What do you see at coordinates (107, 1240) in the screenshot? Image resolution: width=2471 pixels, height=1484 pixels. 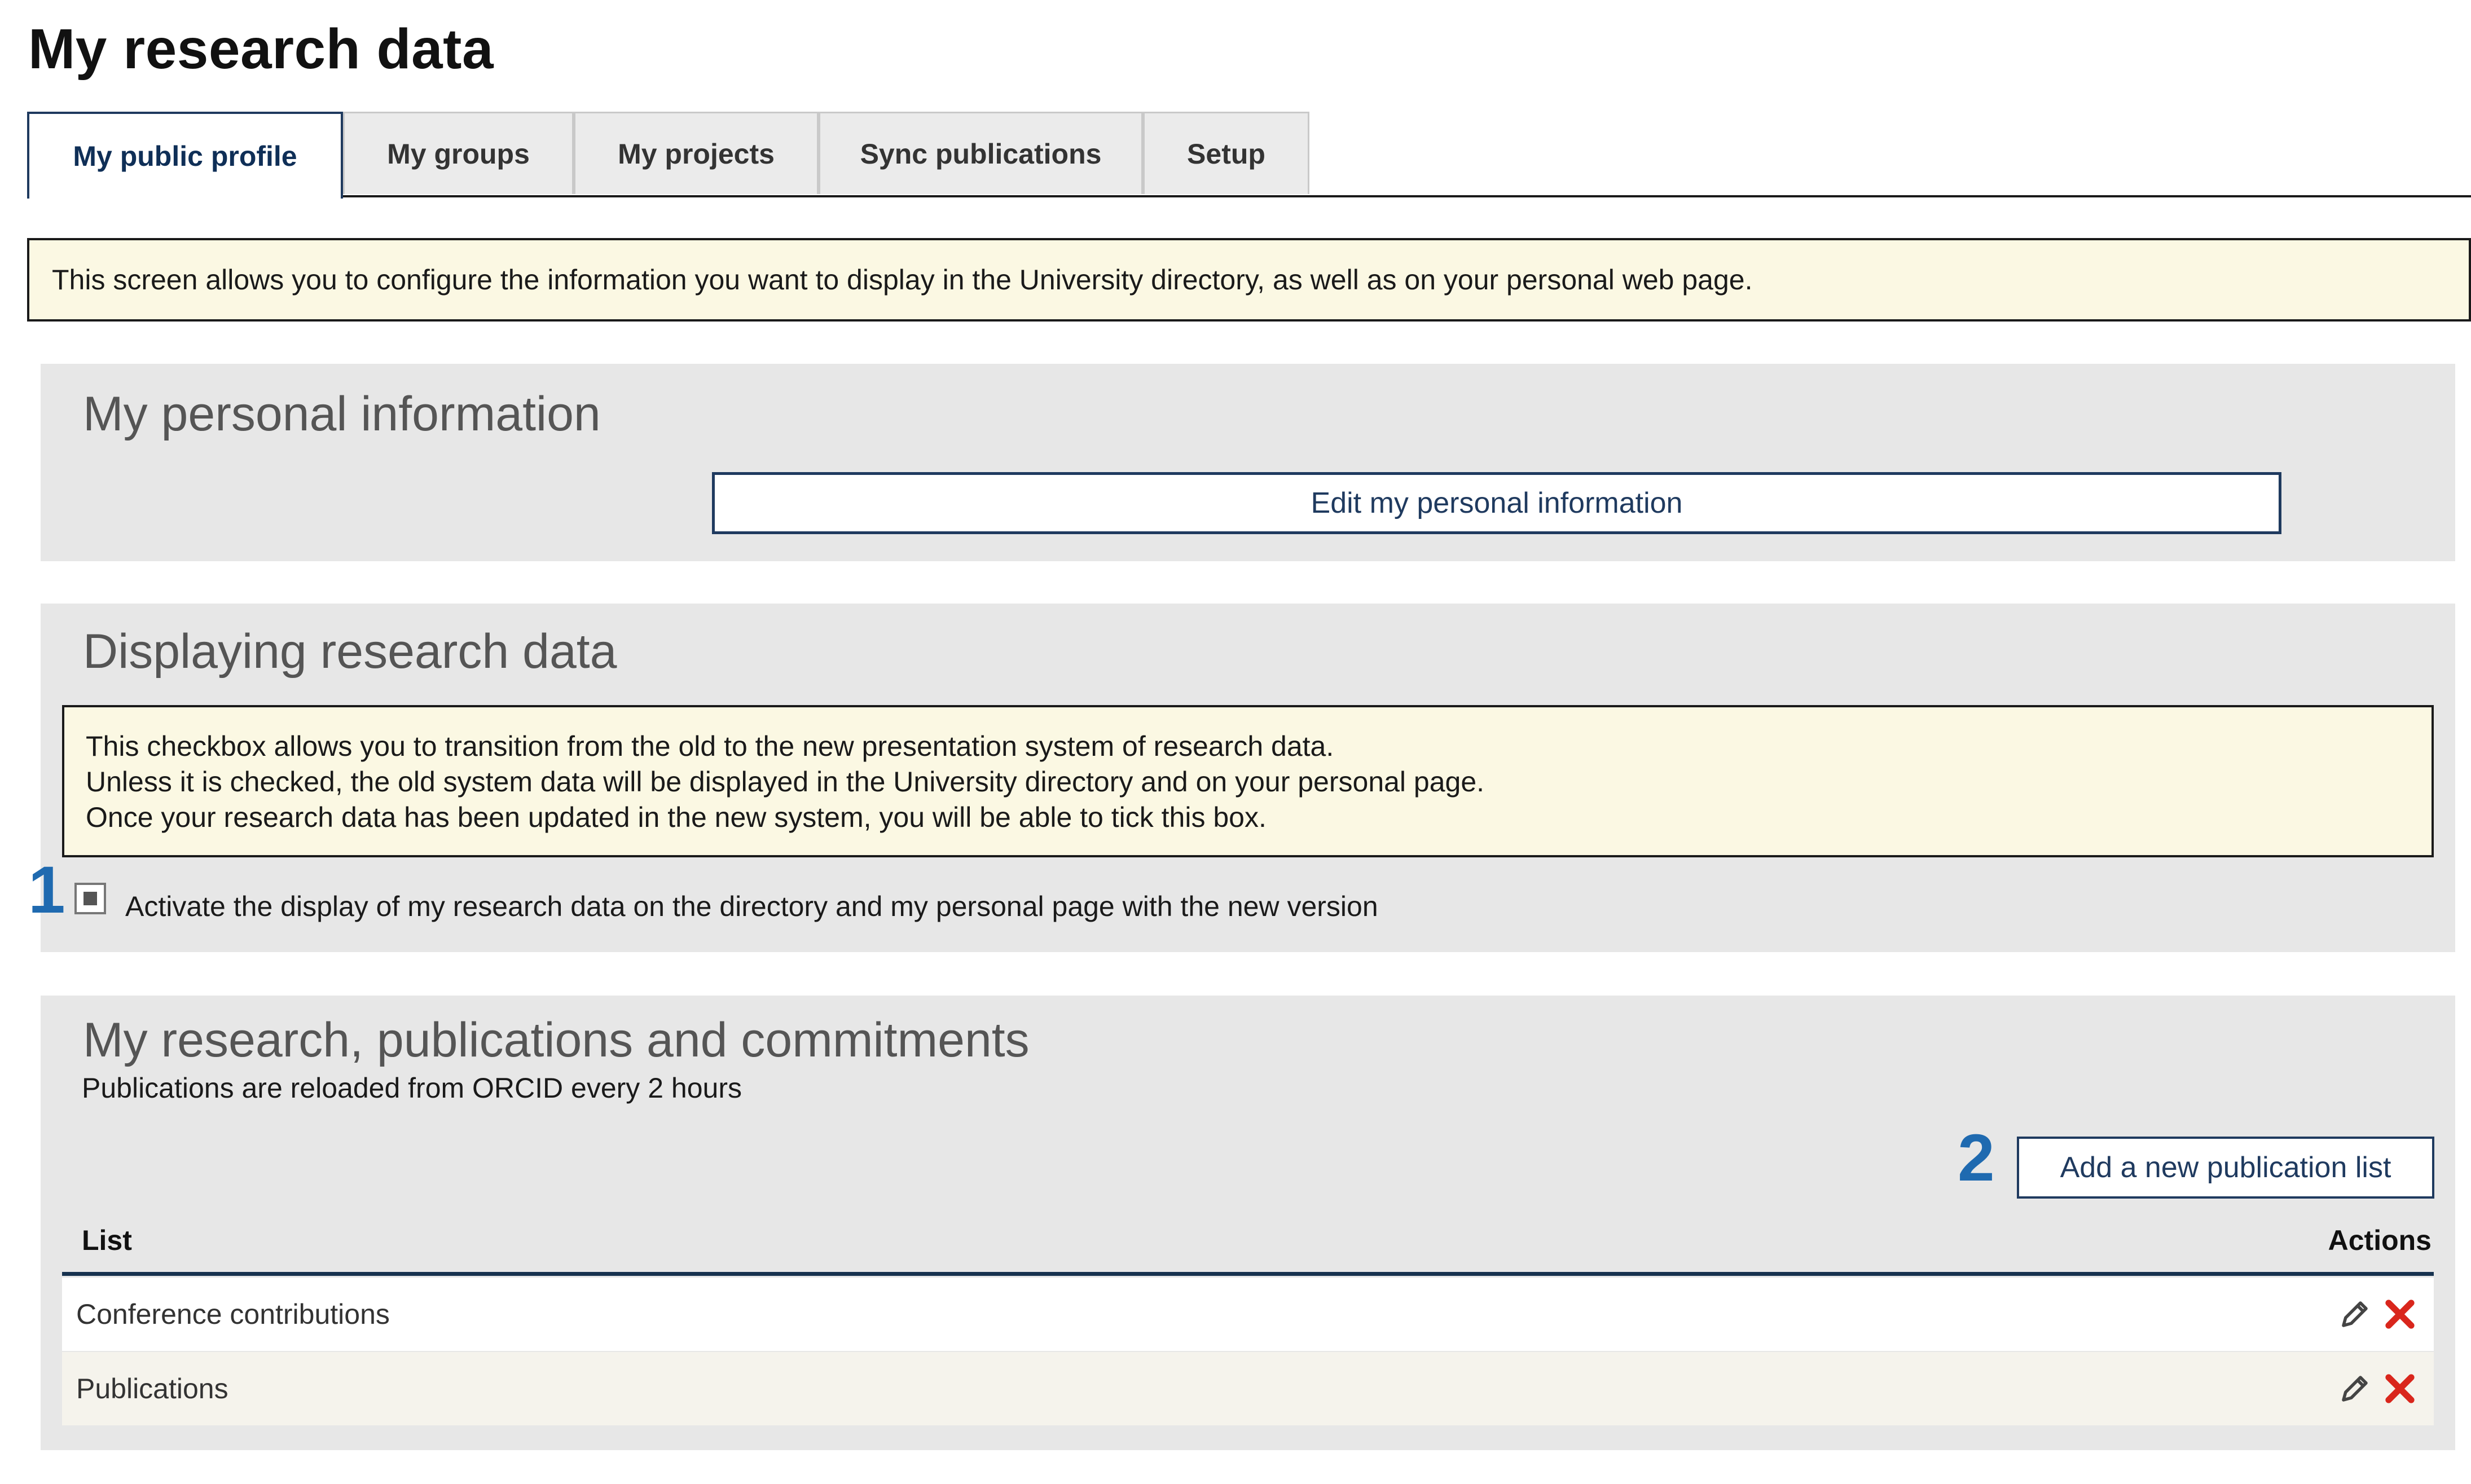 I see `column-header-list: List` at bounding box center [107, 1240].